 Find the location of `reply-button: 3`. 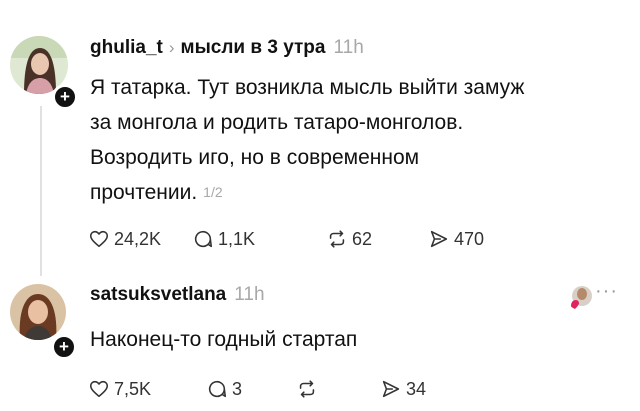

reply-button: 3 is located at coordinates (224, 389).